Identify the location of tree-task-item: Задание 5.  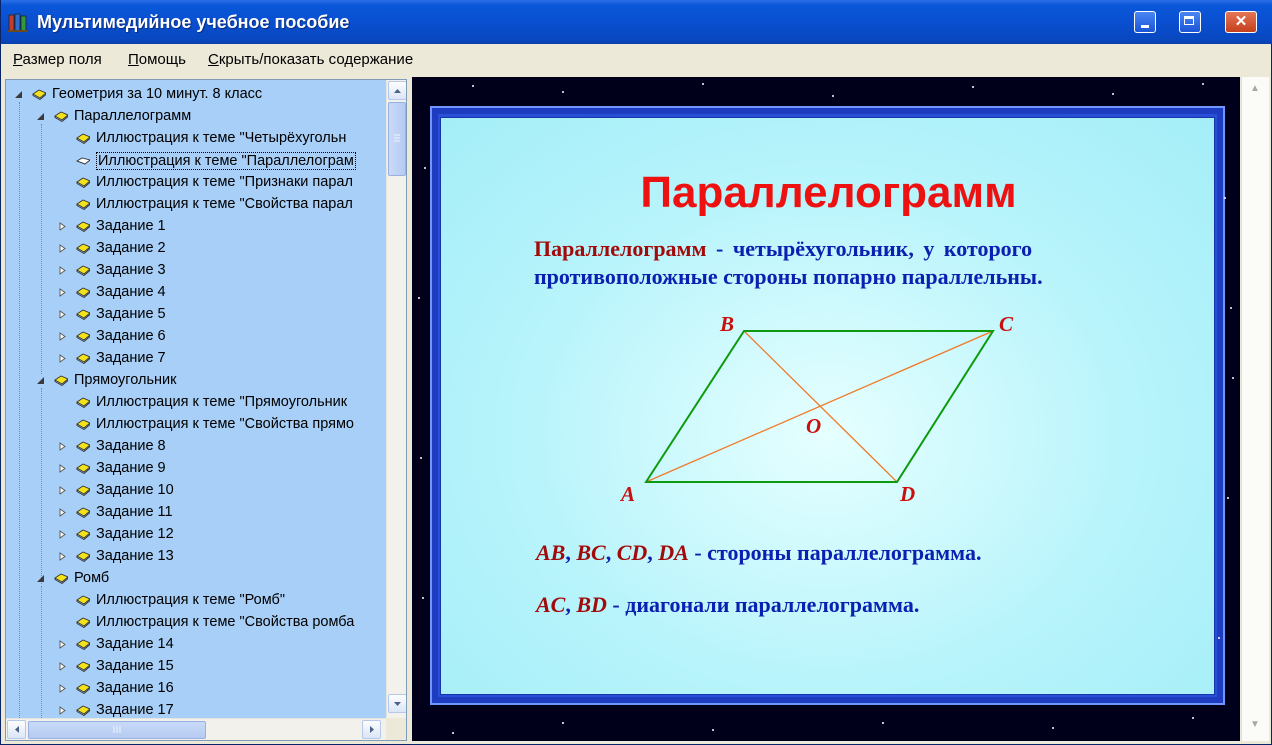
(206, 315).